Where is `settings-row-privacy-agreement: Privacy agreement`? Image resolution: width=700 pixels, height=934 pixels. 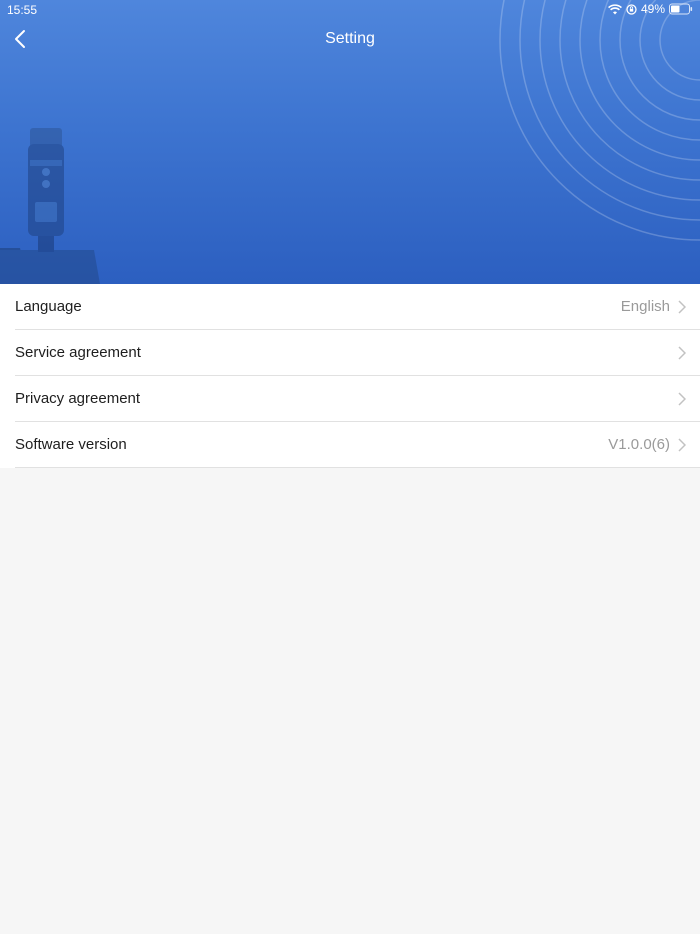 settings-row-privacy-agreement: Privacy agreement is located at coordinates (357, 399).